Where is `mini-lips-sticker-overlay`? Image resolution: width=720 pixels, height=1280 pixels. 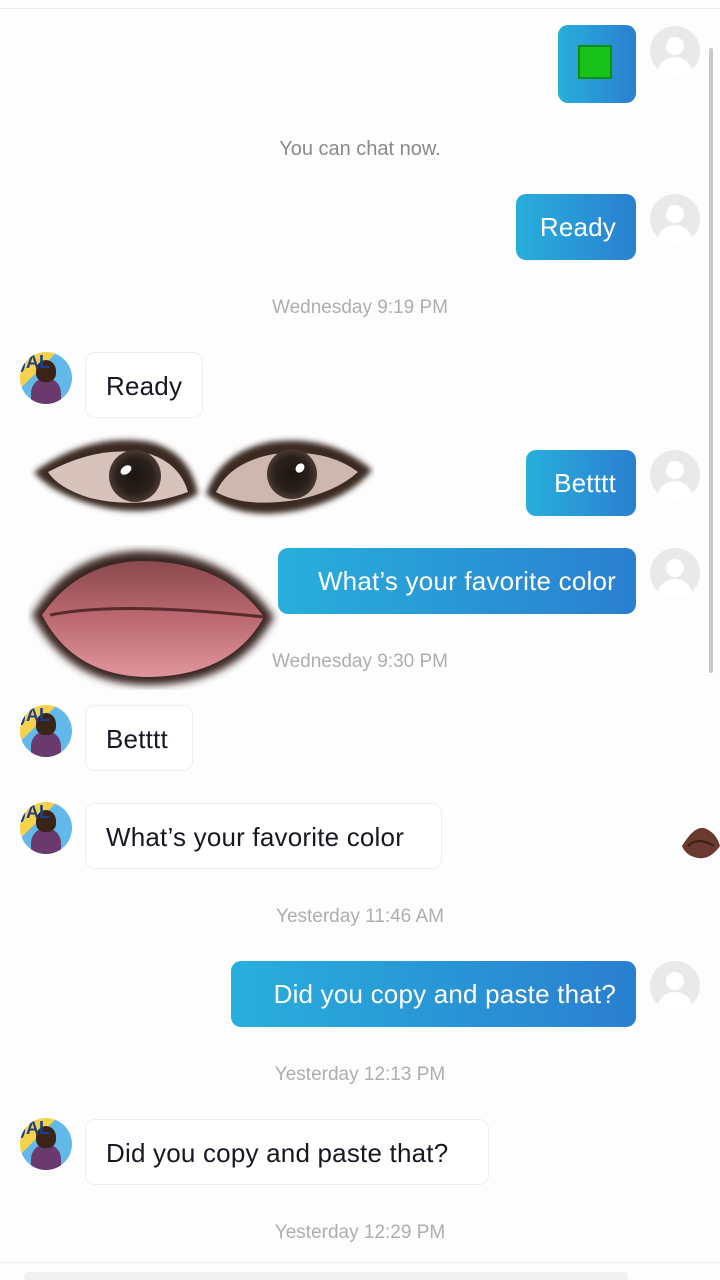 mini-lips-sticker-overlay is located at coordinates (701, 843).